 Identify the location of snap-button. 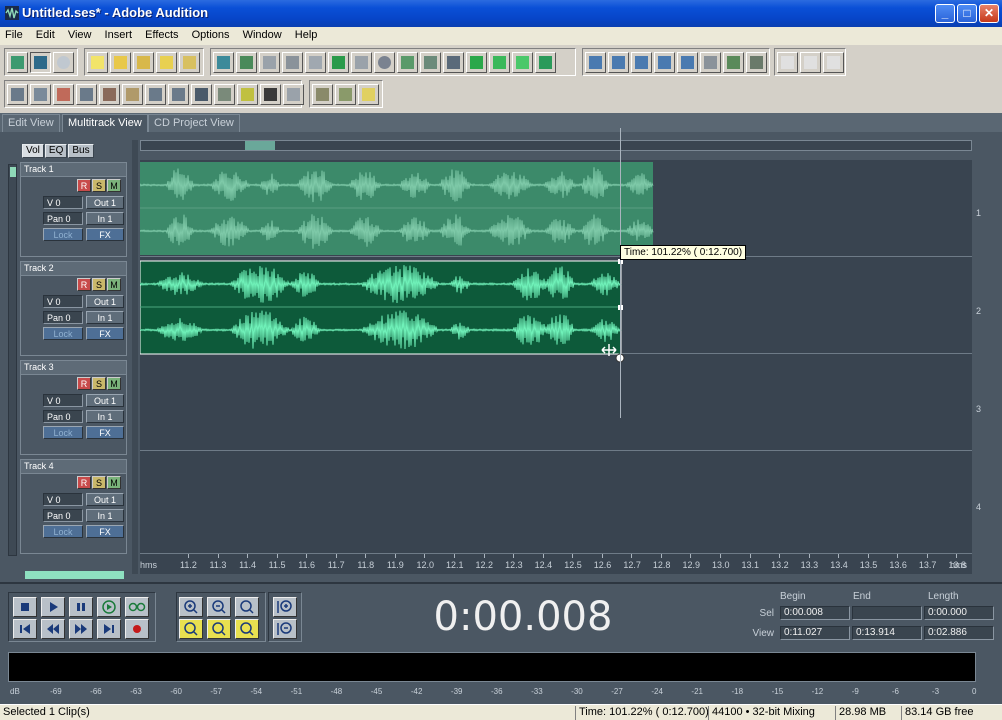
(292, 62).